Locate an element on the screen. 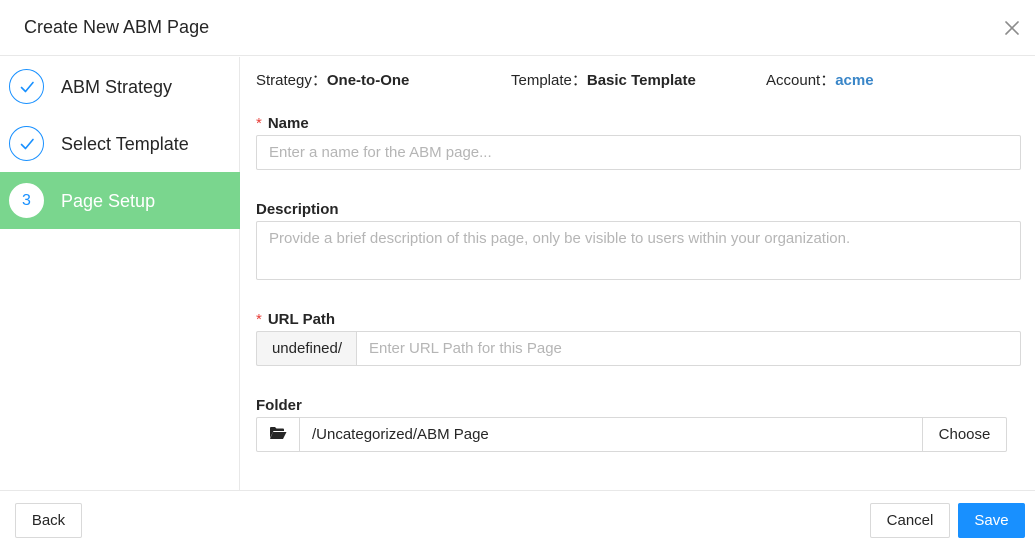  summary-account: Account：acme is located at coordinates (820, 81).